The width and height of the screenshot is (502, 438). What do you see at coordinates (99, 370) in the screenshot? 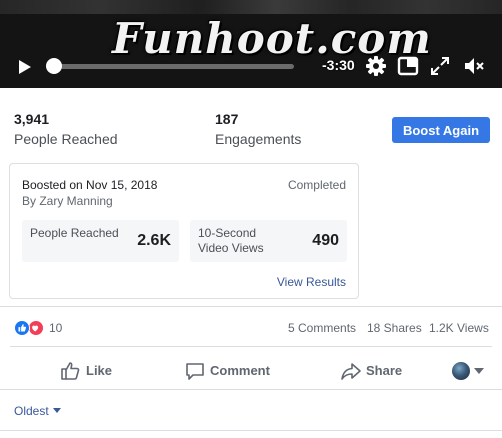
I see `like-label: Like` at bounding box center [99, 370].